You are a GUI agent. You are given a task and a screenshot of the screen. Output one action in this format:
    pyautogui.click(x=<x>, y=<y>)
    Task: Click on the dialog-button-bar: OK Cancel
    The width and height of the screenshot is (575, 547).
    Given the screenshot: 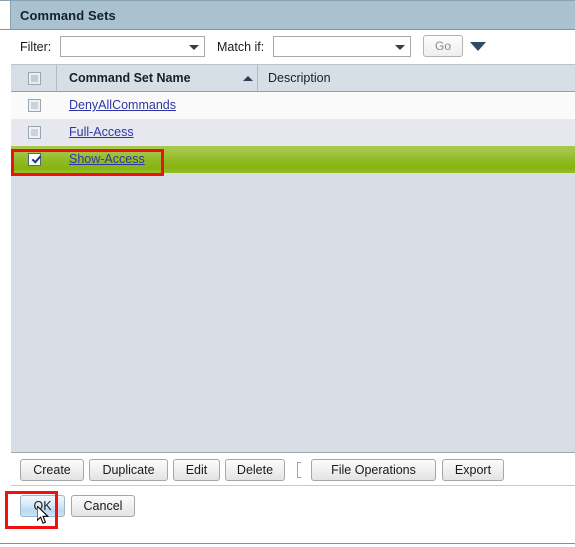 What is the action you would take?
    pyautogui.click(x=293, y=506)
    